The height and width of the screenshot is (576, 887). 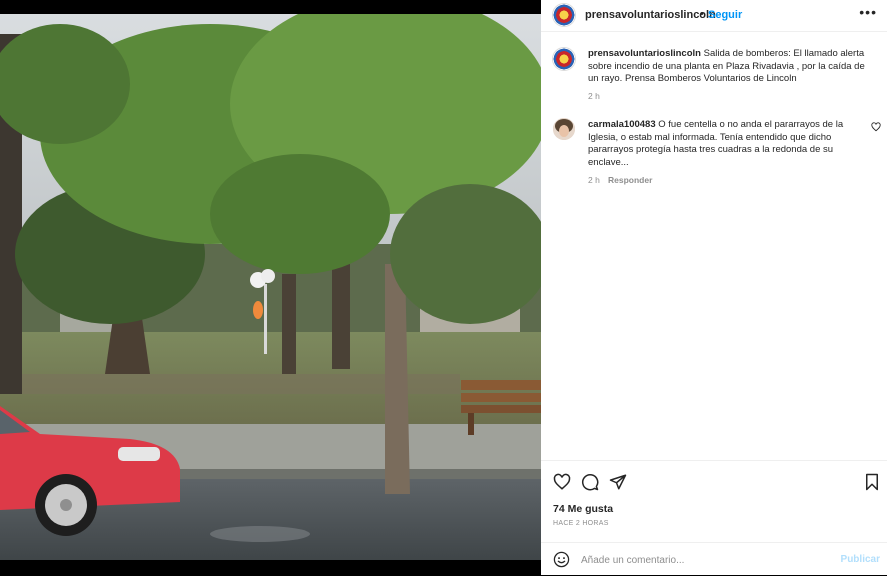 What do you see at coordinates (868, 12) in the screenshot?
I see `more-options-icon: •••` at bounding box center [868, 12].